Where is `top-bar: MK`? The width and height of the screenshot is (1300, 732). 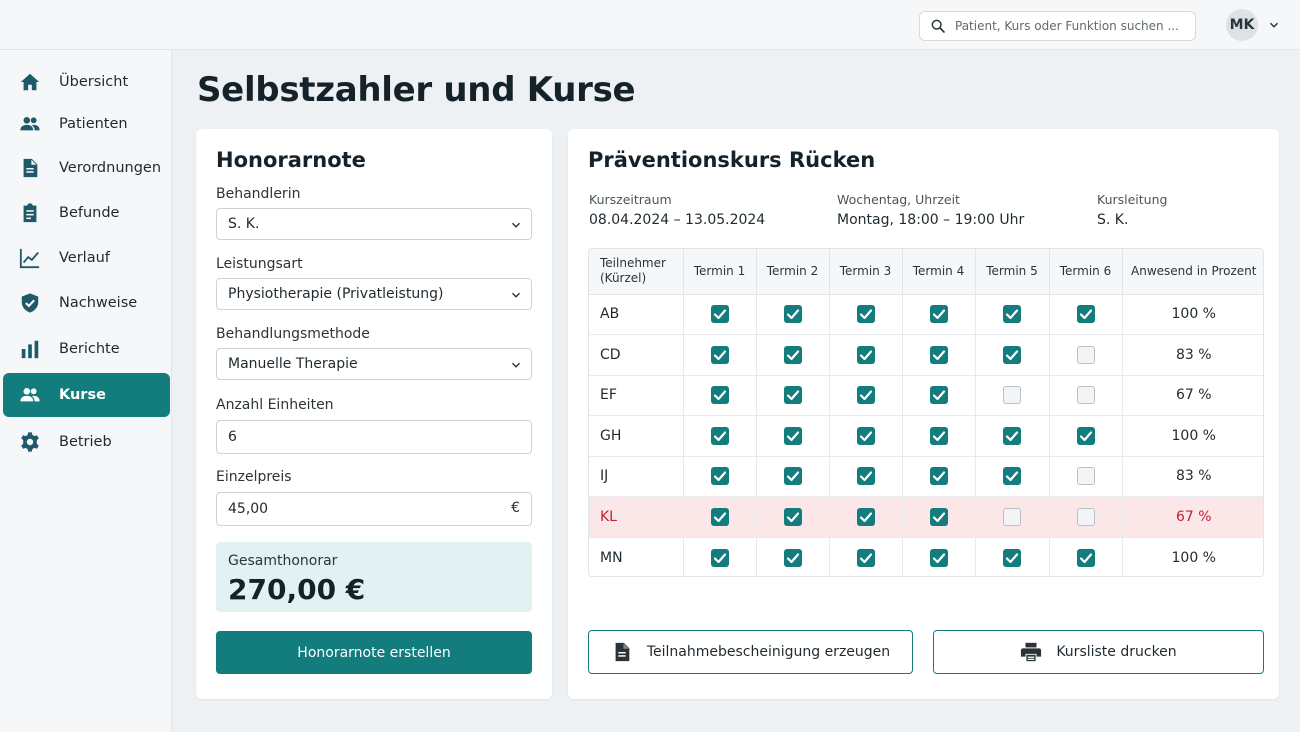
top-bar: MK is located at coordinates (650, 25).